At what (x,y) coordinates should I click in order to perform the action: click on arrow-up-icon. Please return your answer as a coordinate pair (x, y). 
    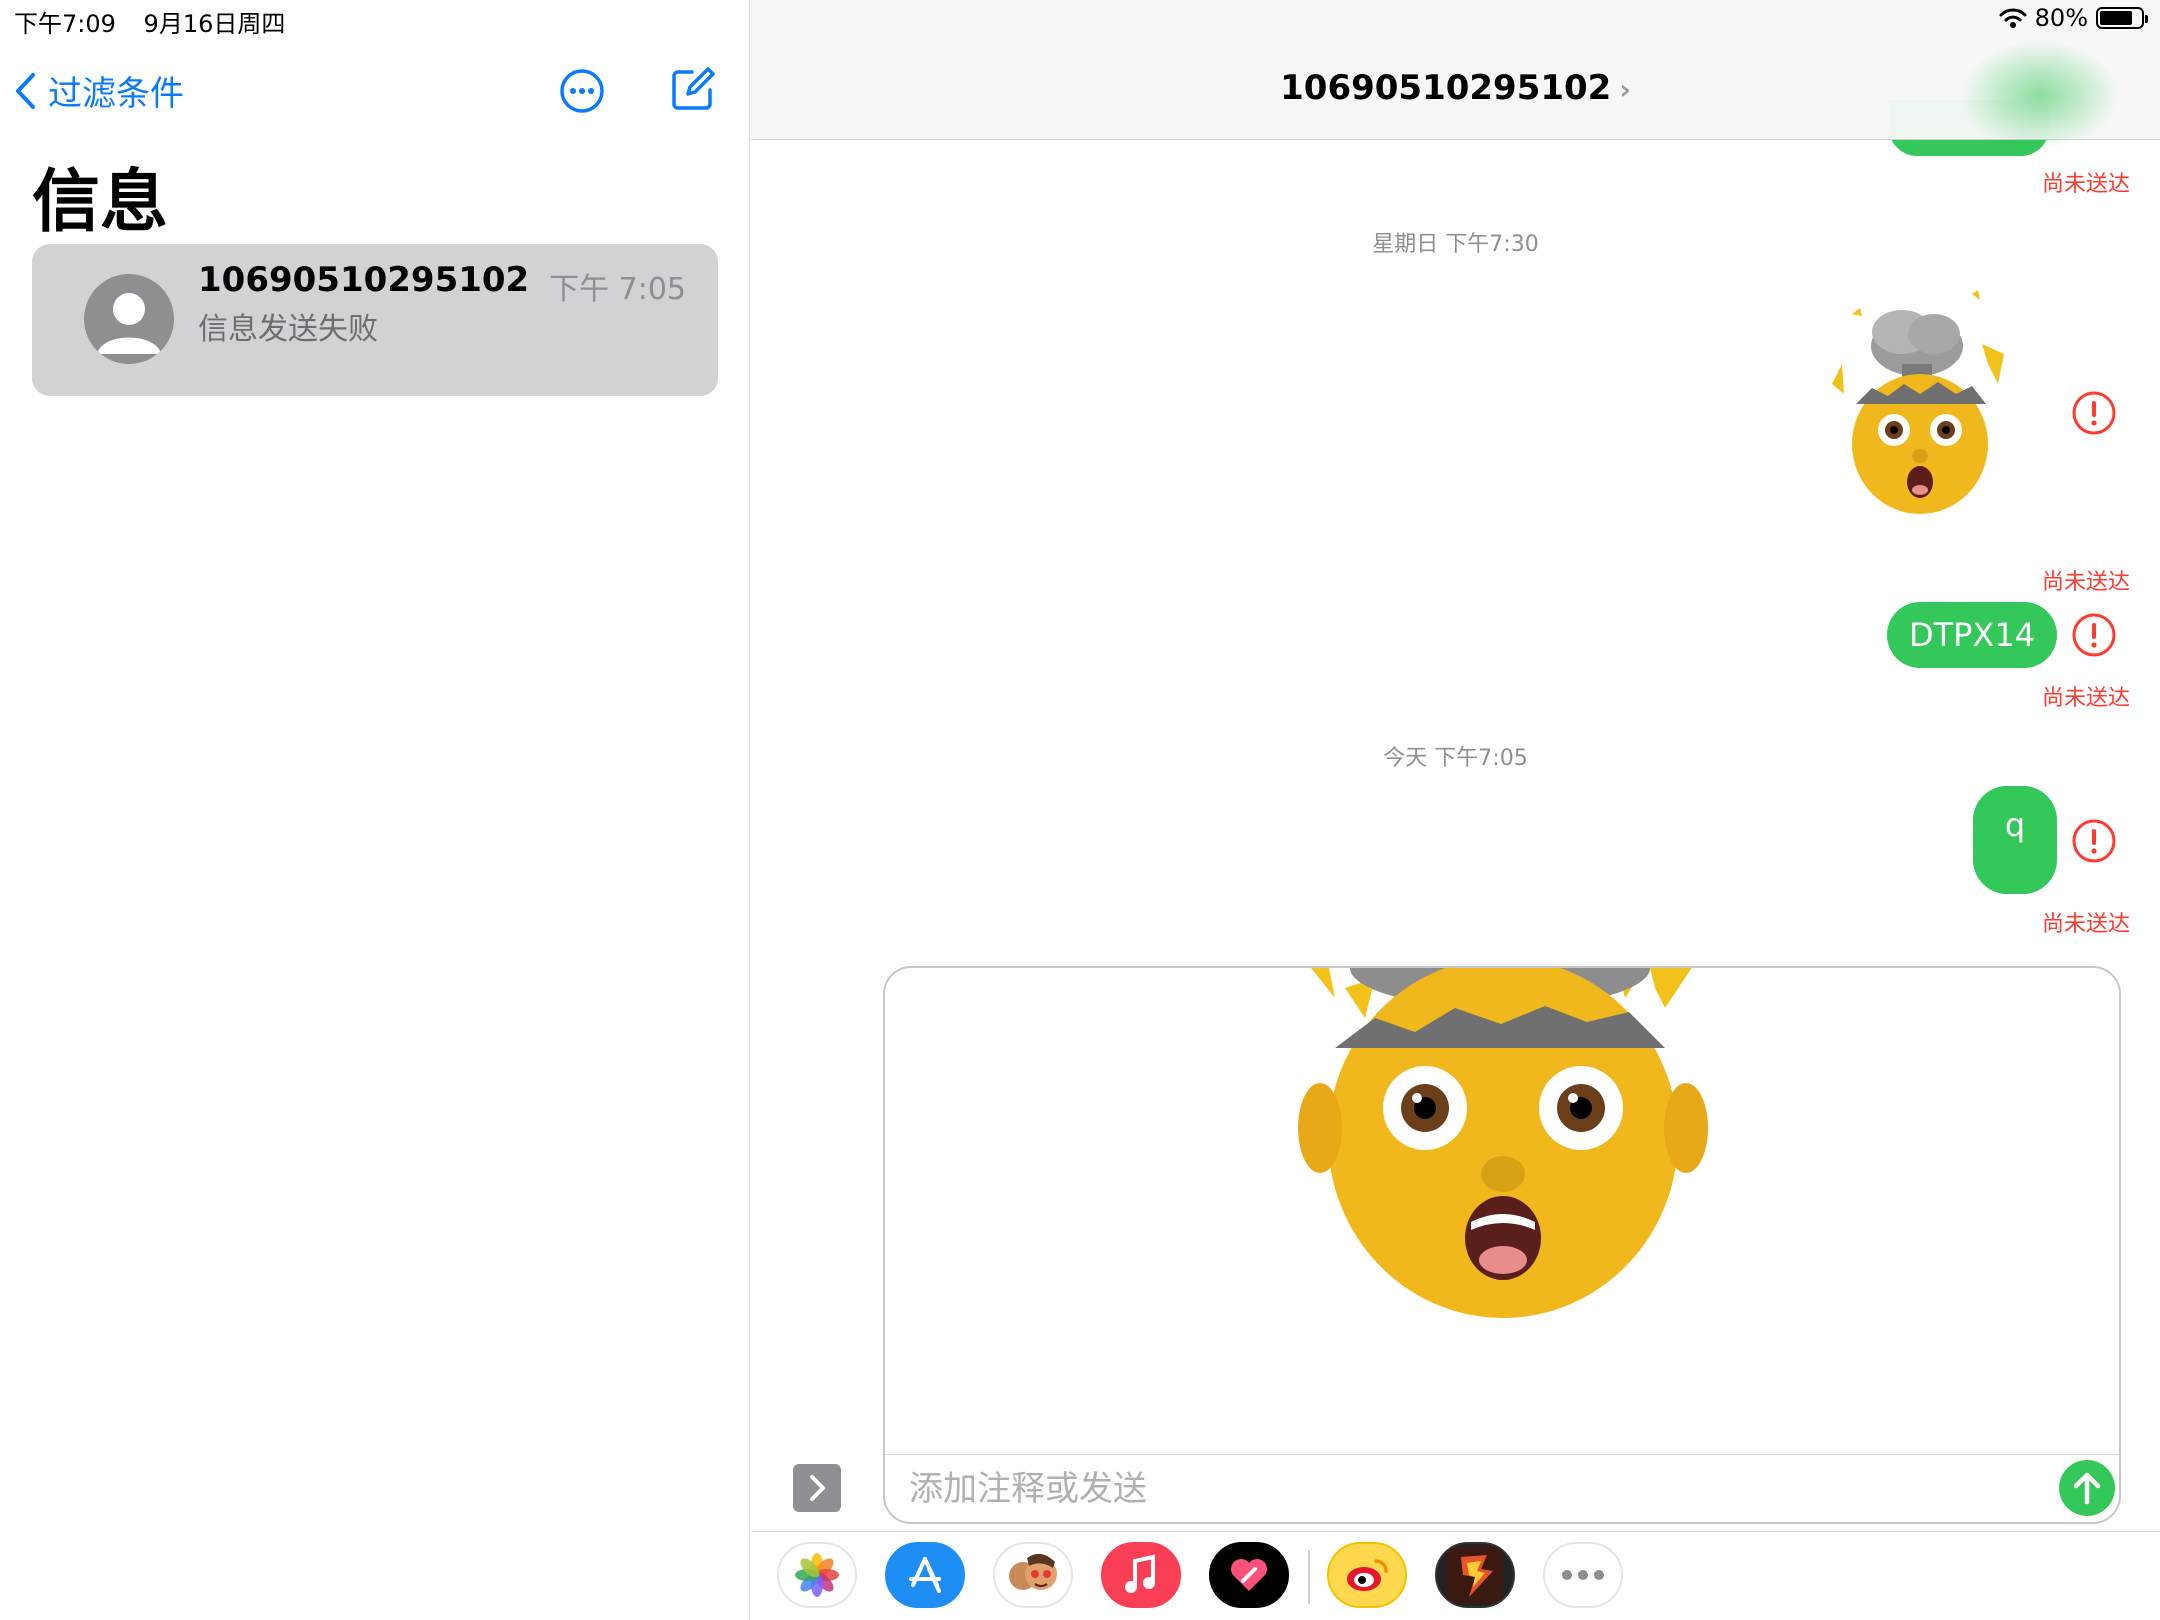
    Looking at the image, I should click on (2087, 1488).